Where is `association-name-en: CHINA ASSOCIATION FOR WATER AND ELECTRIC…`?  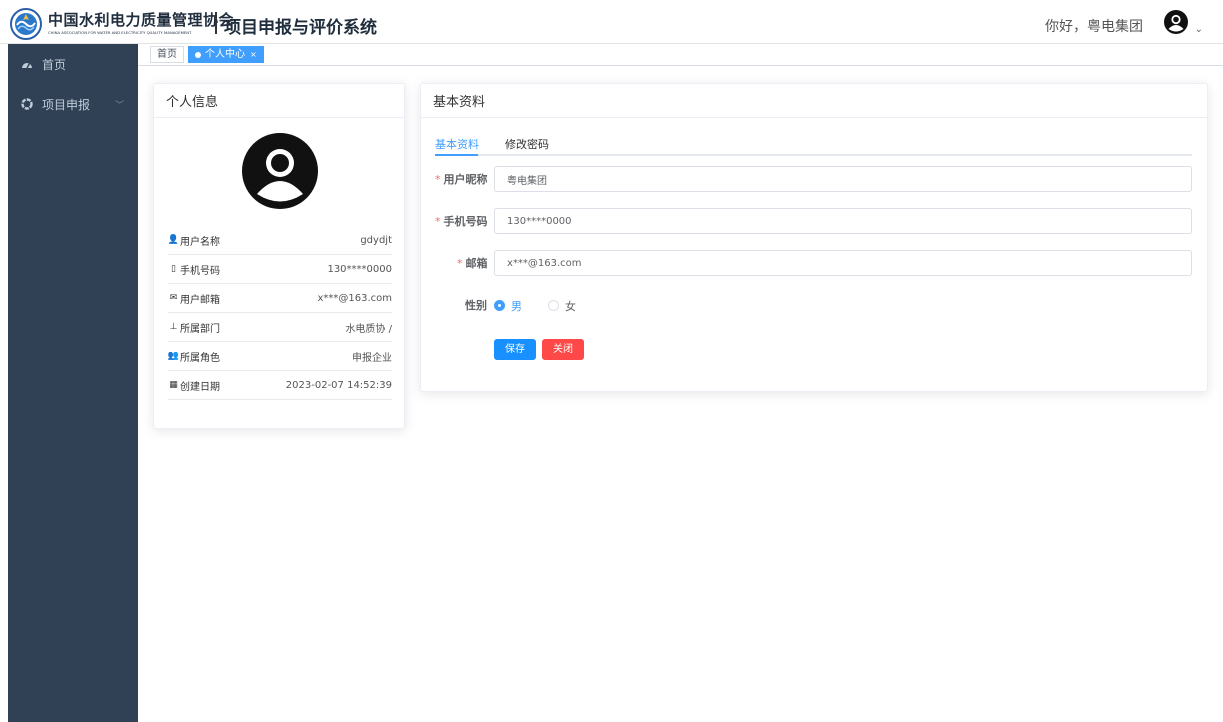 association-name-en: CHINA ASSOCIATION FOR WATER AND ELECTRIC… is located at coordinates (120, 32).